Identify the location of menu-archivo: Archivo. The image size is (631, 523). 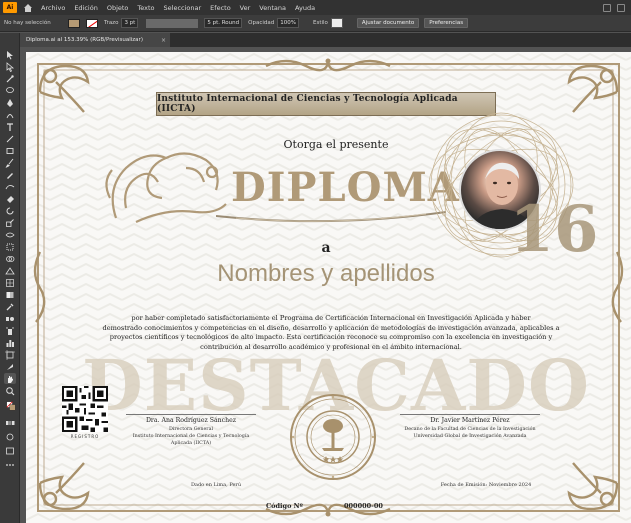
(53, 8).